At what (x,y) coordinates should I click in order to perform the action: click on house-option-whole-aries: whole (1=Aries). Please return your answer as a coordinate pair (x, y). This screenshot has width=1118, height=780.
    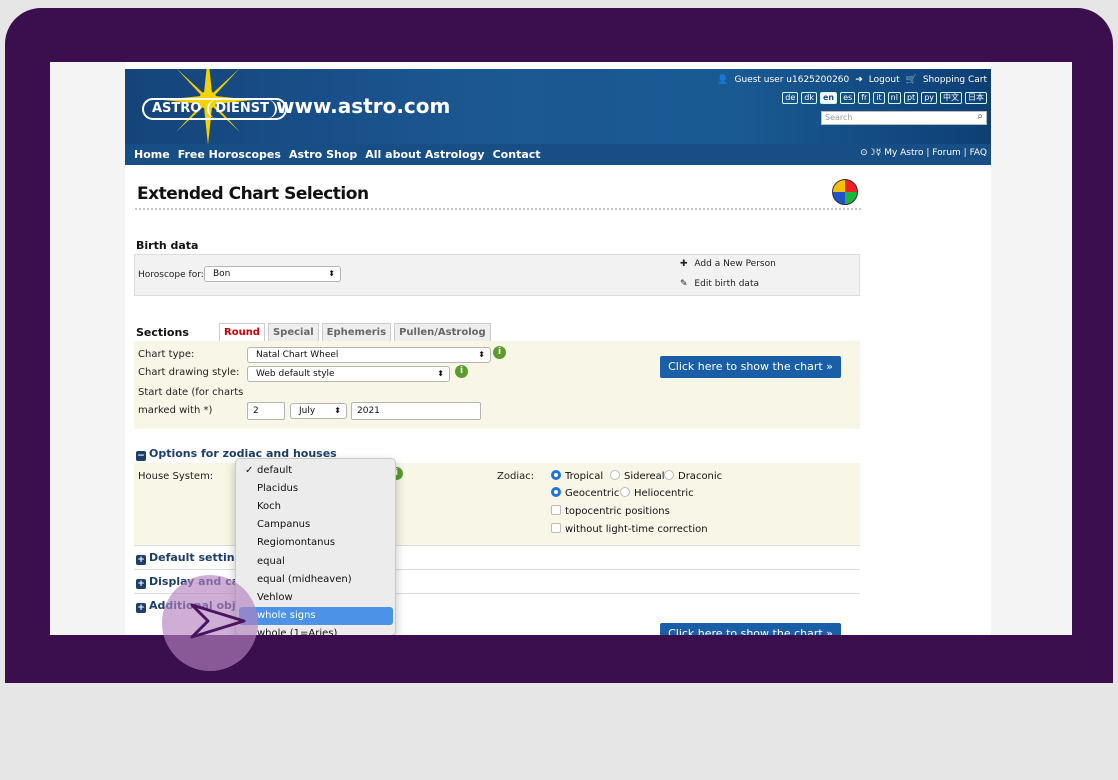
    Looking at the image, I should click on (316, 630).